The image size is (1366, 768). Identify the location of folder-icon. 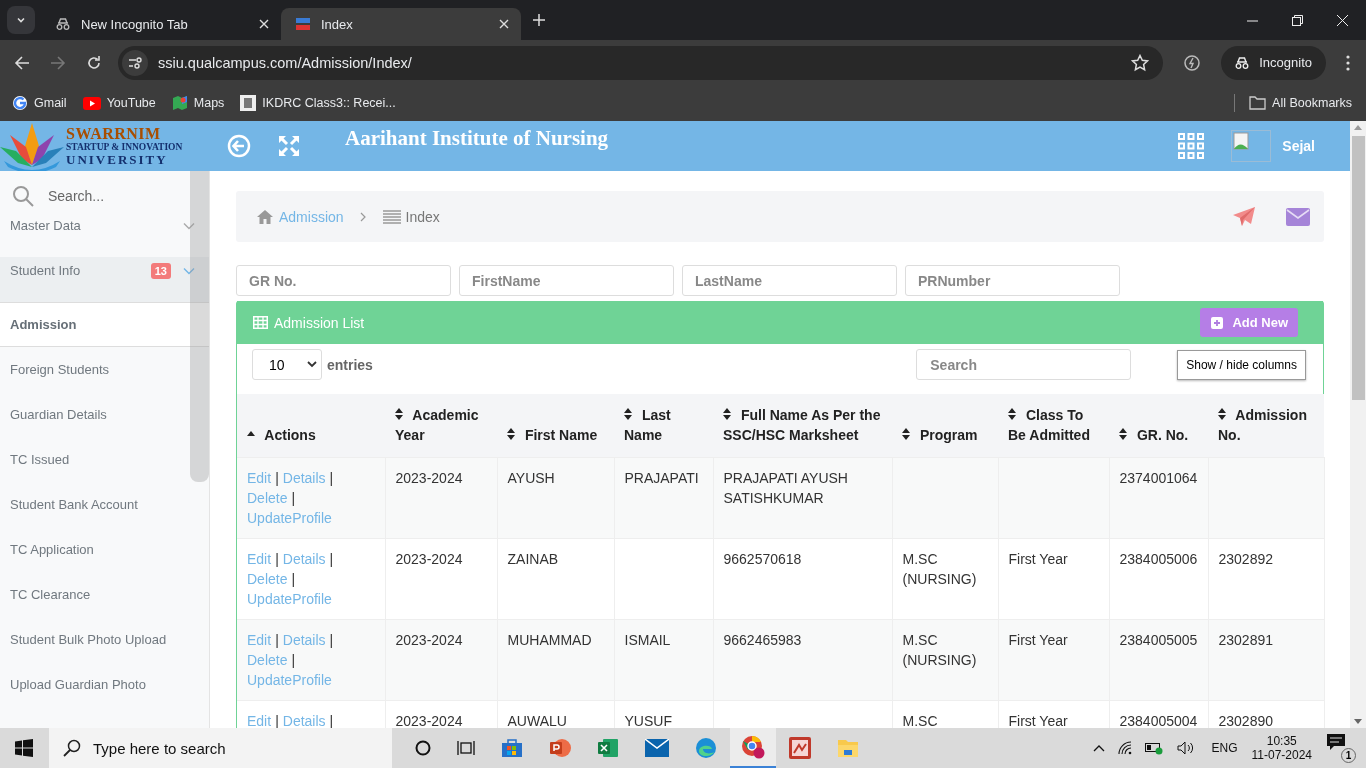
(848, 748).